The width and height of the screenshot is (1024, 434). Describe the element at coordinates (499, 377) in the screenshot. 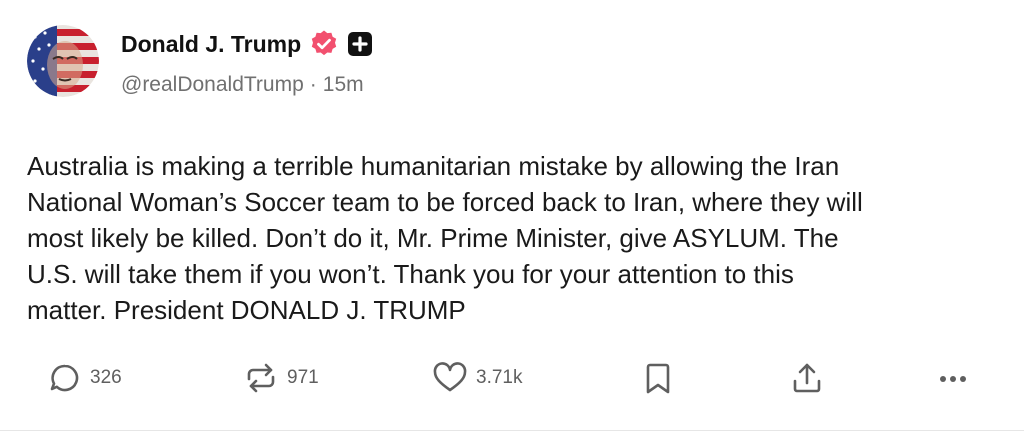

I see `like-count: 3.71k` at that location.